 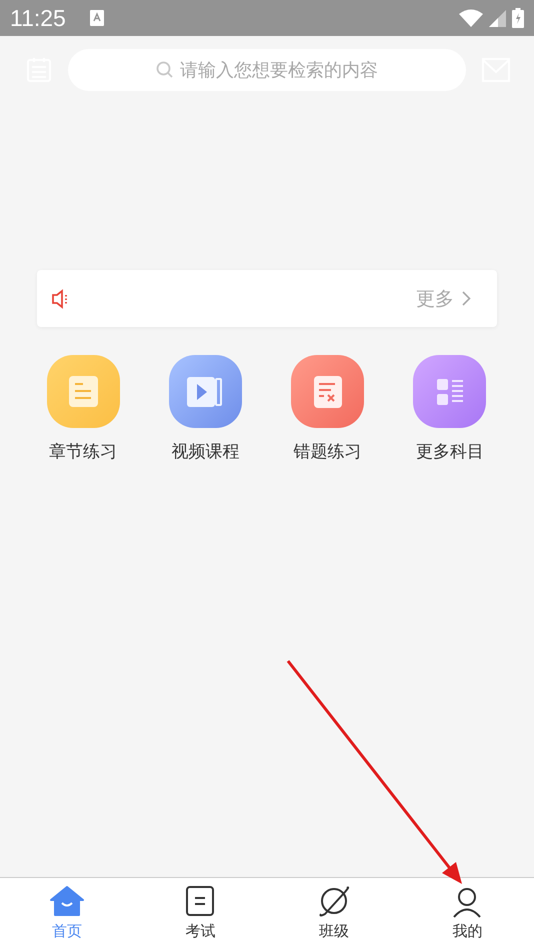 I want to click on planet-icon, so click(x=333, y=901).